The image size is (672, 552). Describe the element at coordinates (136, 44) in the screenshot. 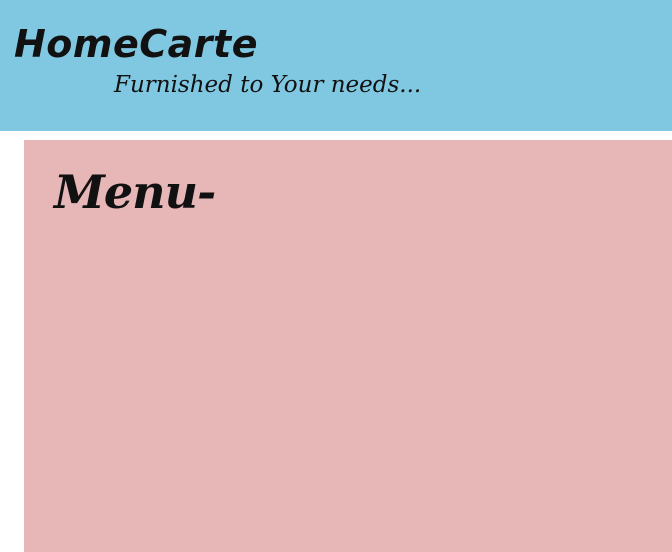

I see `brand-title: HomeCarte` at that location.